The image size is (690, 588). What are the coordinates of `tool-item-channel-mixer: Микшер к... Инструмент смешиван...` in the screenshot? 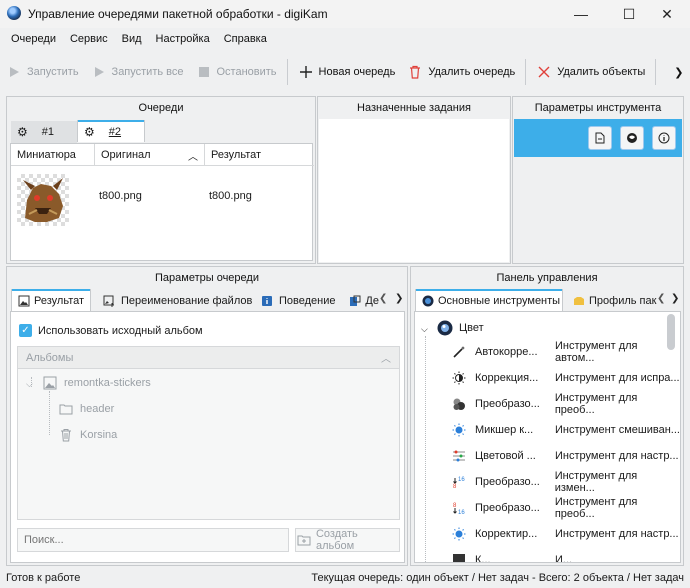 It's located at (565, 430).